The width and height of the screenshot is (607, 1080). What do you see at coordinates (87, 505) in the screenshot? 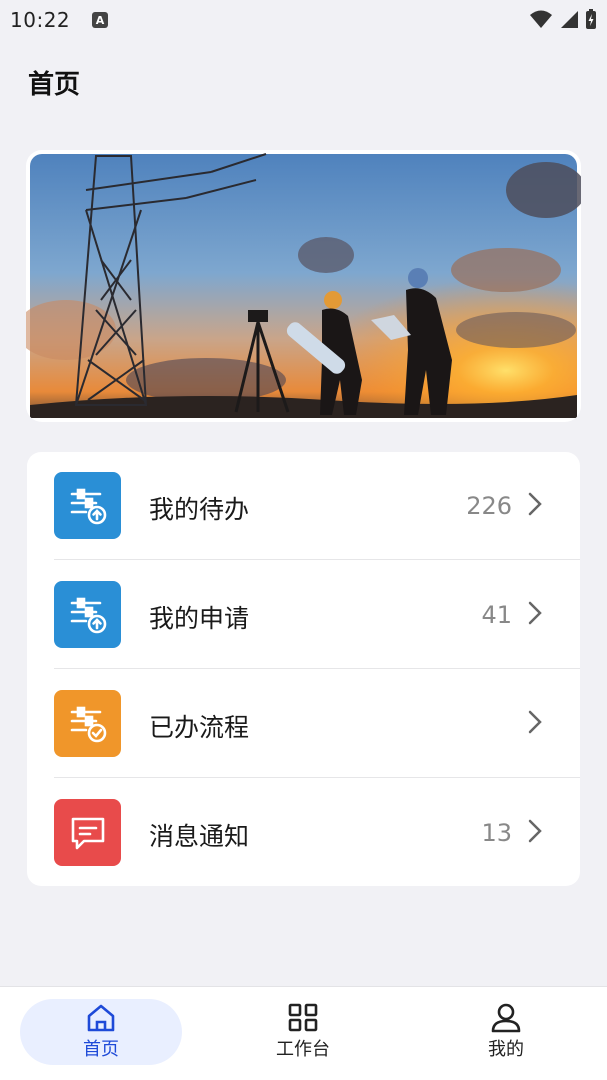
I see `task-upload-icon` at bounding box center [87, 505].